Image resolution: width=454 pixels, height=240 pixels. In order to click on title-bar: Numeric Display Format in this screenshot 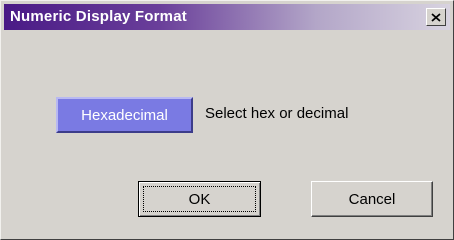, I will do `click(227, 17)`.